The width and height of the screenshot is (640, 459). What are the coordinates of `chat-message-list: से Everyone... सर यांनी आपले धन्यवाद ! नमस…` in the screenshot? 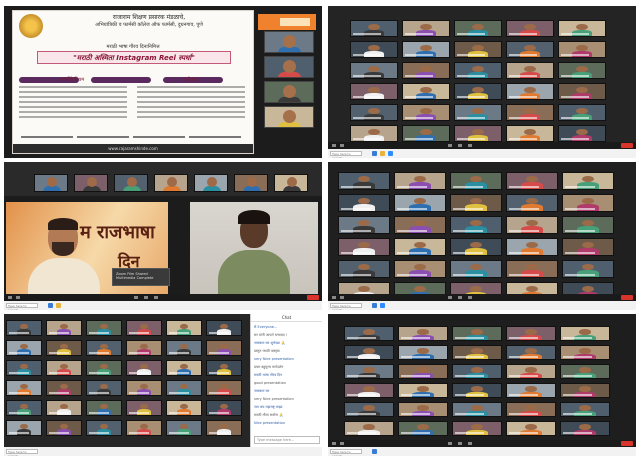 It's located at (286, 375).